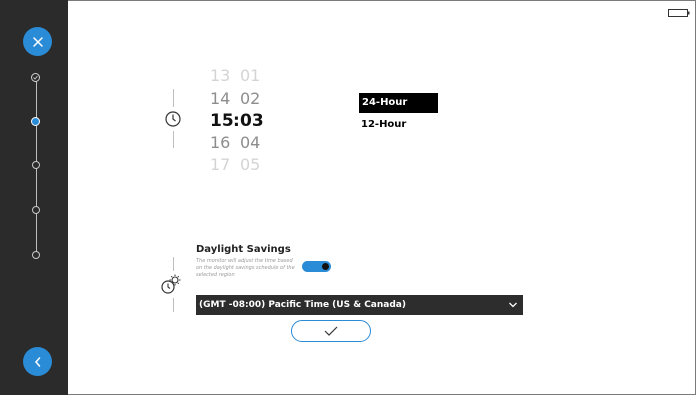 The width and height of the screenshot is (696, 395). Describe the element at coordinates (679, 13) in the screenshot. I see `battery-icon` at that location.